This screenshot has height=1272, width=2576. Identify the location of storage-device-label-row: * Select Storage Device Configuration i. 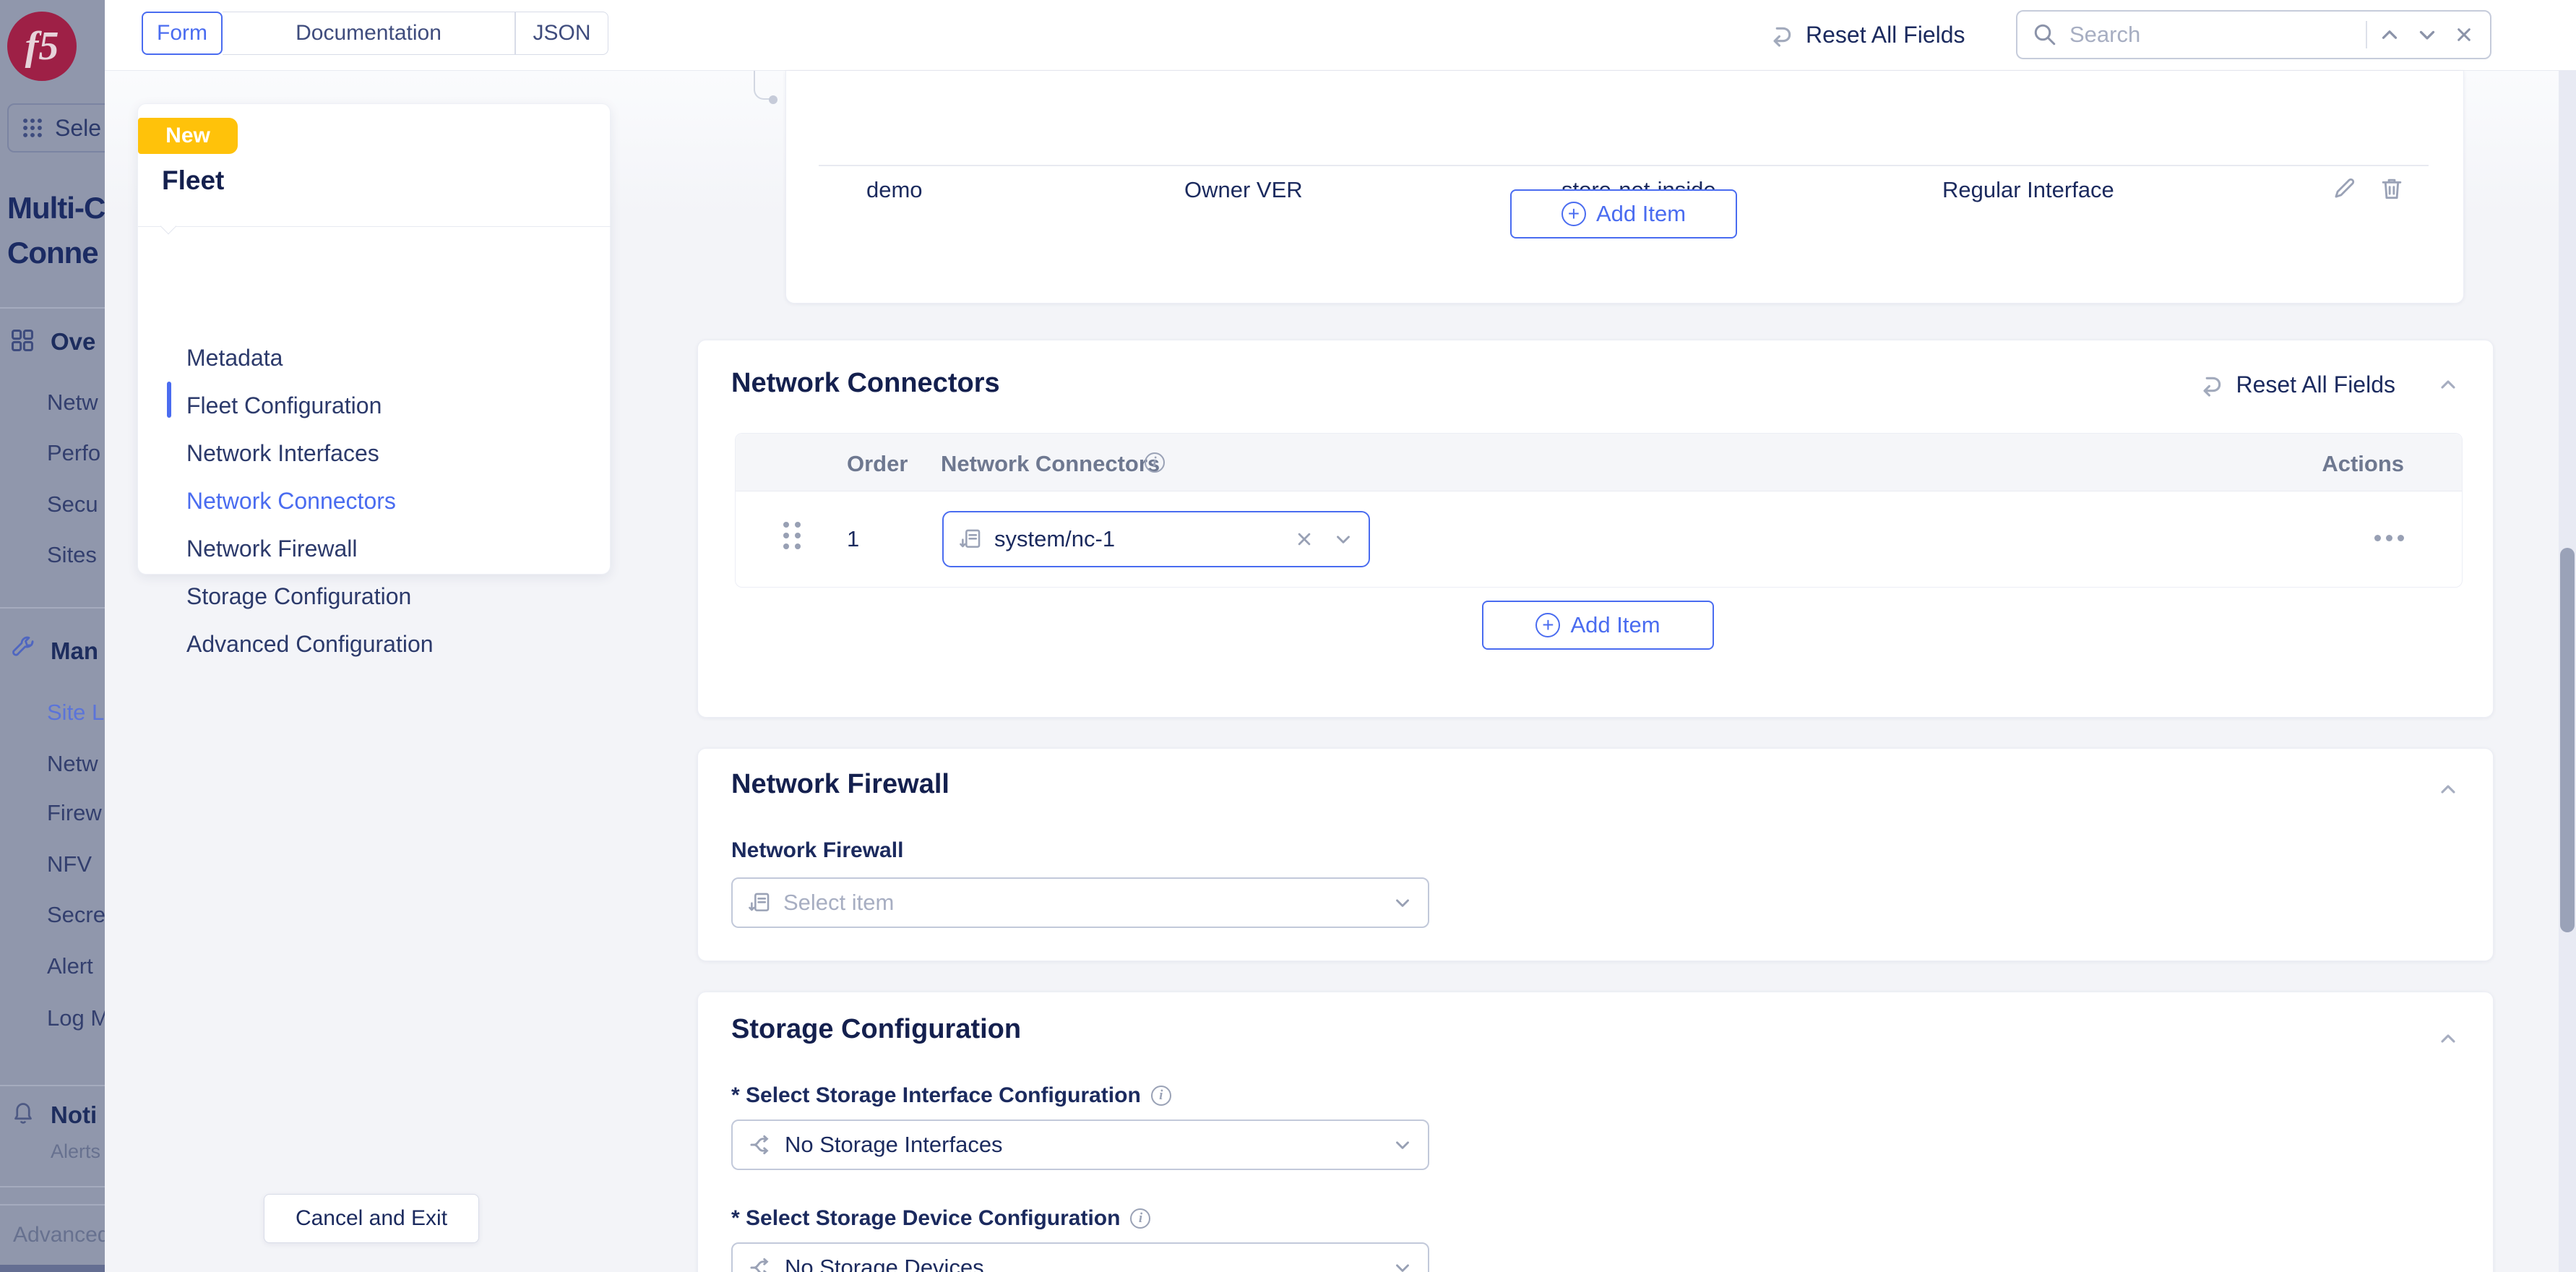
(941, 1218).